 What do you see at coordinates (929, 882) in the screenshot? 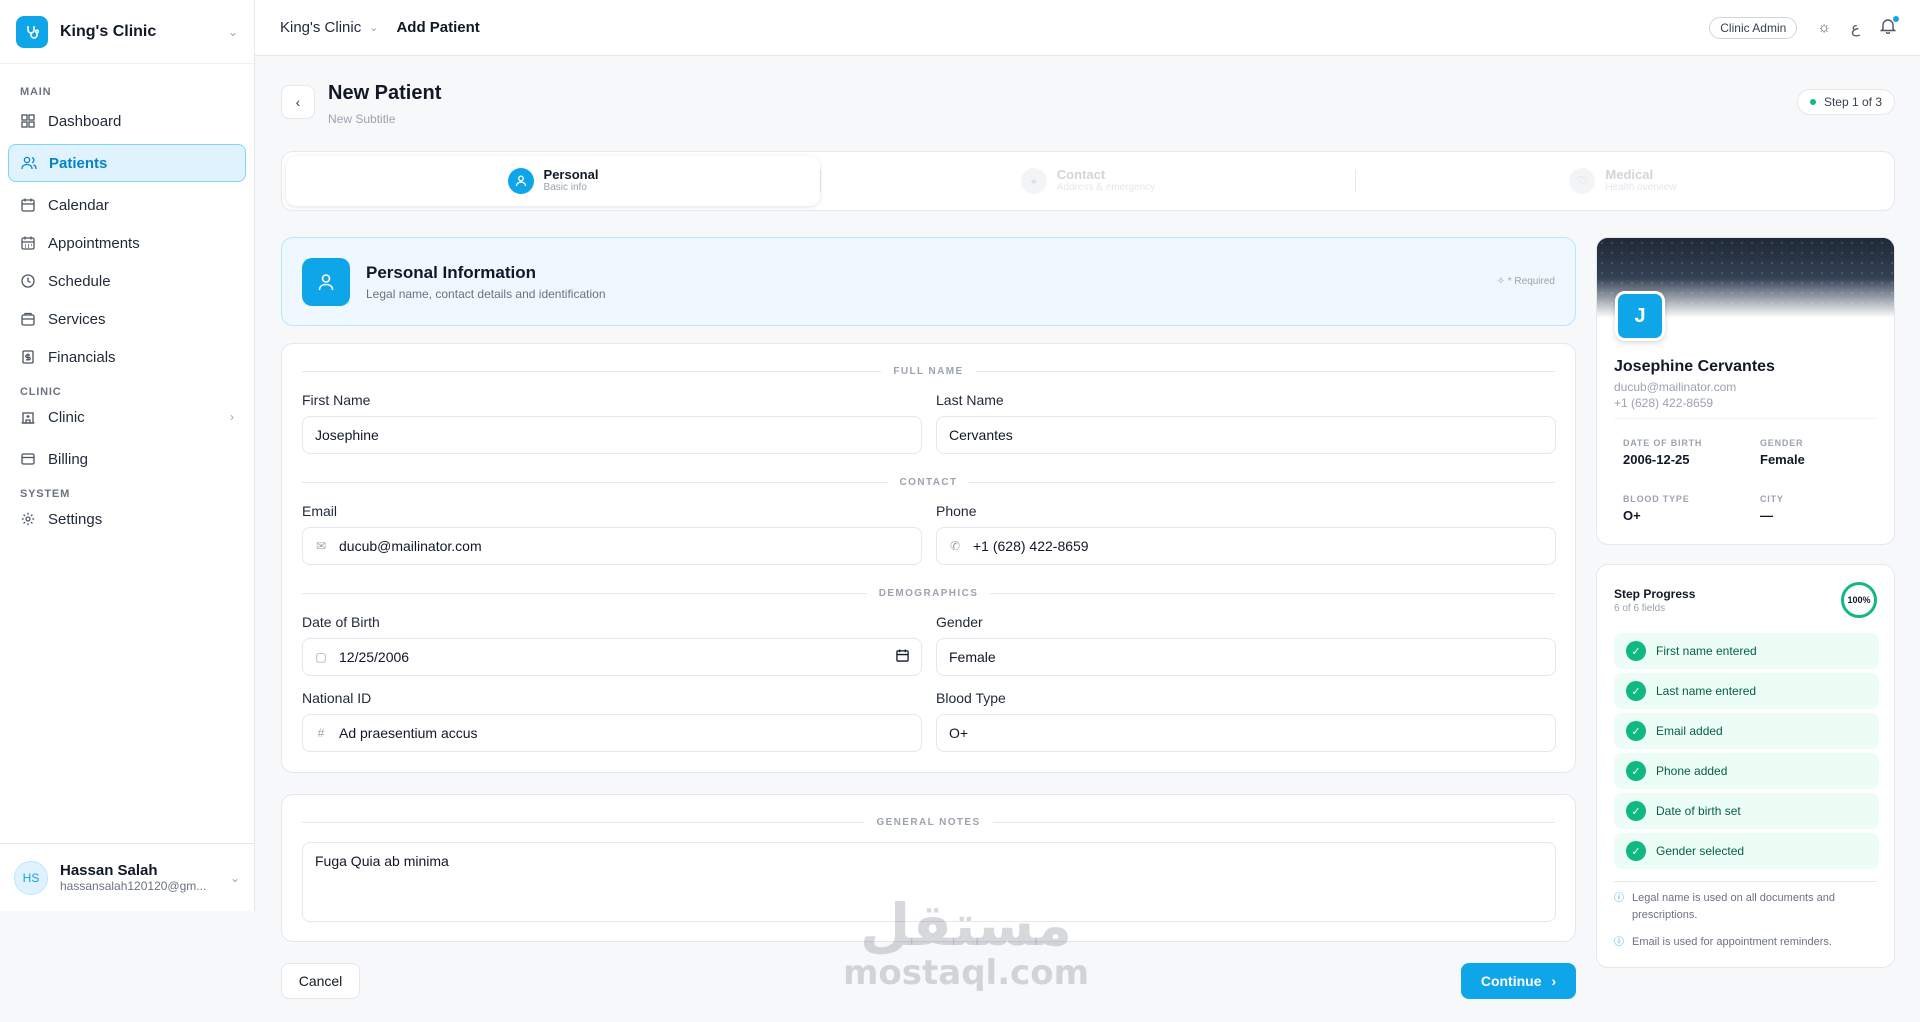
I see `notes-textarea: Fuga Quia ab minima` at bounding box center [929, 882].